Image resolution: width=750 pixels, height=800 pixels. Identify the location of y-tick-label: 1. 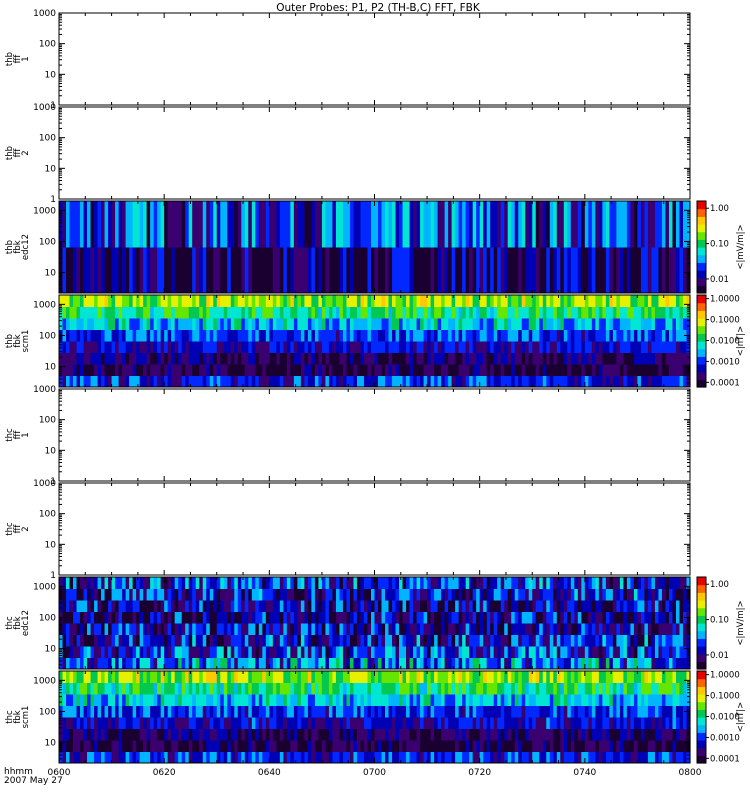
(53, 200).